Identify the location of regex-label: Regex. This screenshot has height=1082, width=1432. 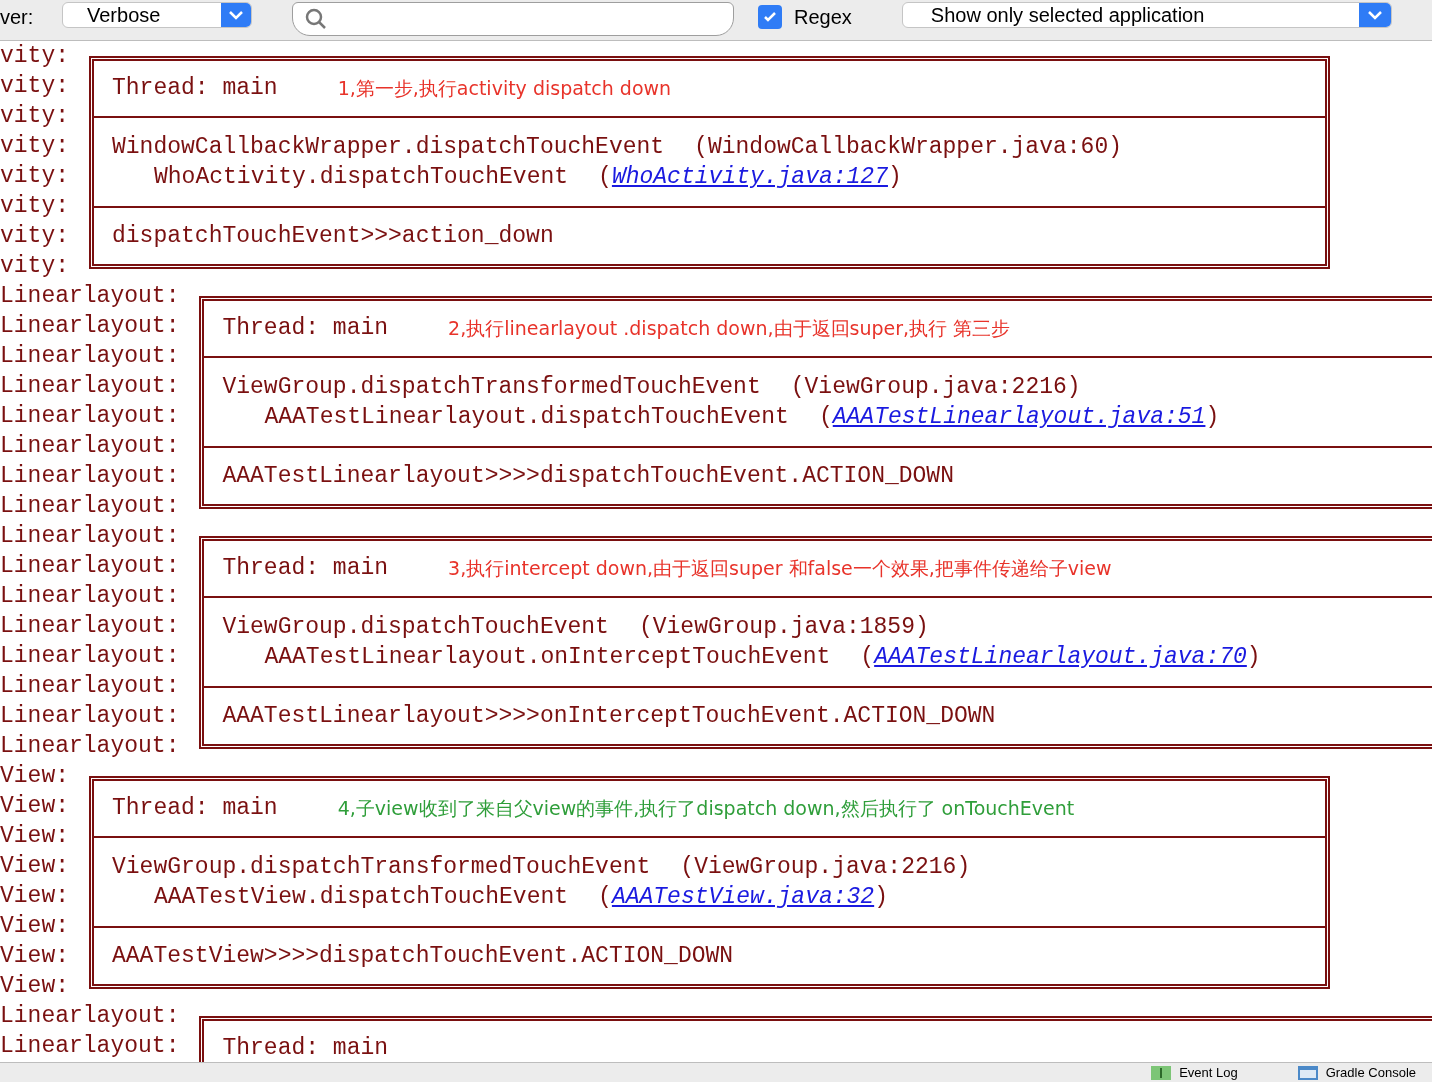
(823, 17).